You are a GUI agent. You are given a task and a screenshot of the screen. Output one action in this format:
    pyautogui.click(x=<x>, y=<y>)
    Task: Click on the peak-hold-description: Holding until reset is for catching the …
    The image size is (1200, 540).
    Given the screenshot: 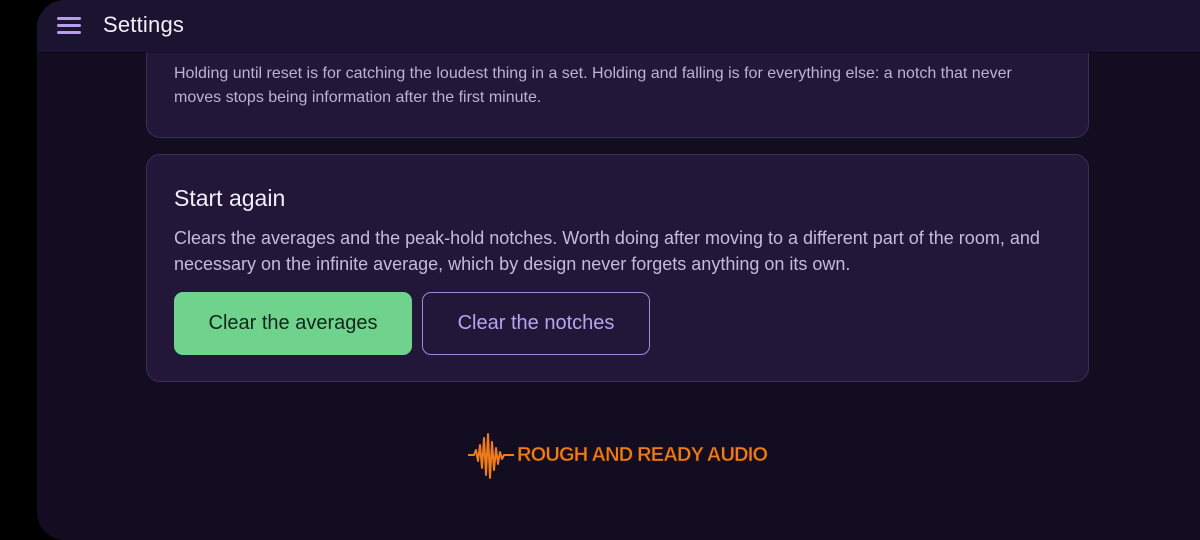 What is the action you would take?
    pyautogui.click(x=593, y=85)
    